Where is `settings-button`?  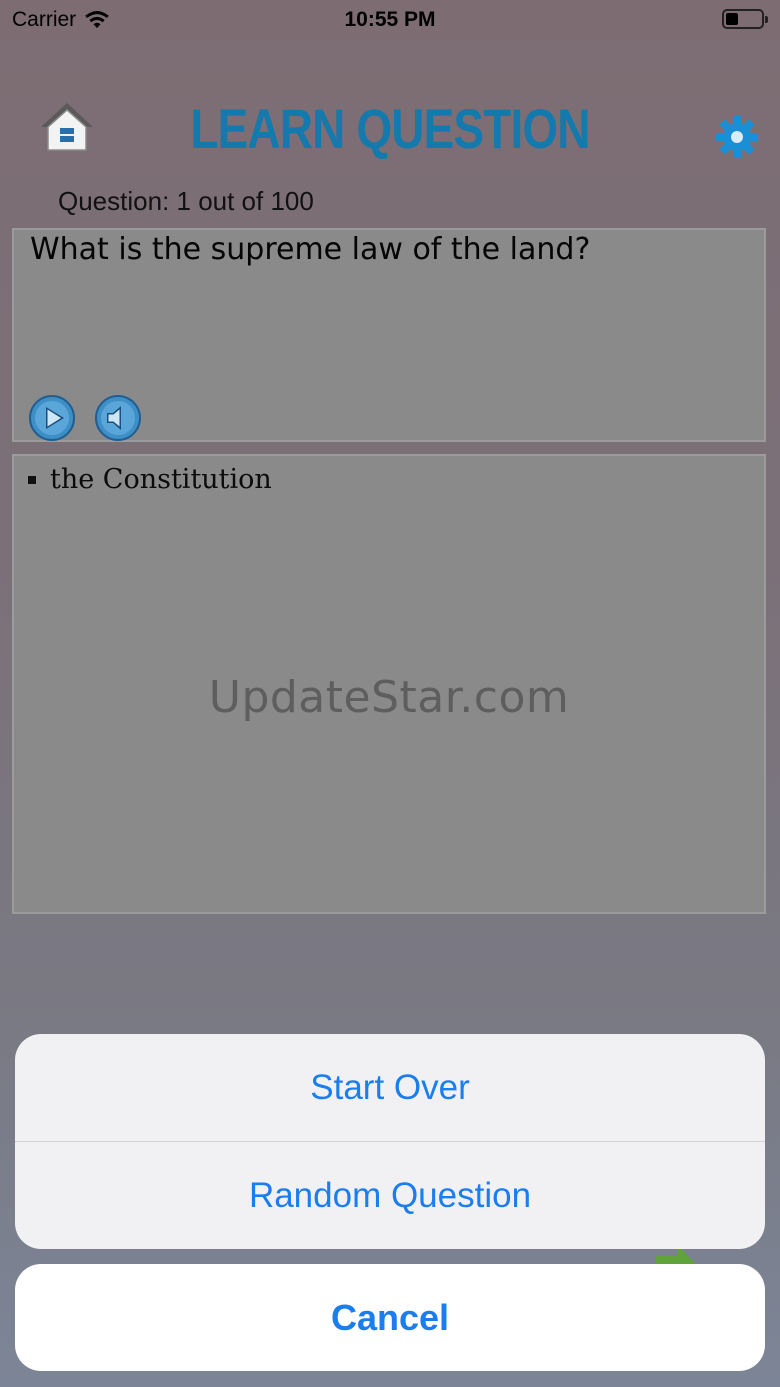
settings-button is located at coordinates (737, 137).